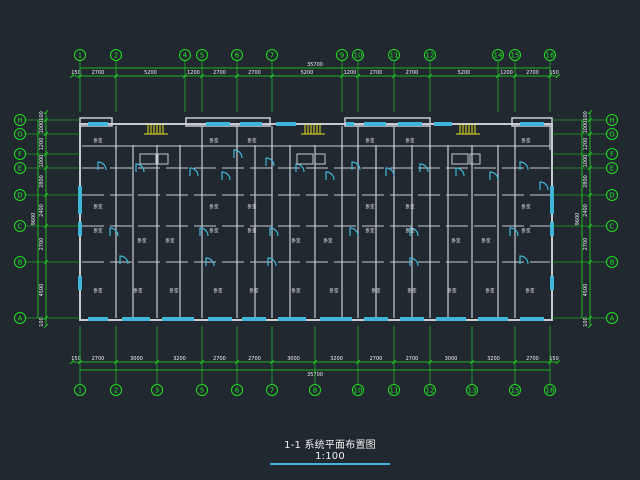 This screenshot has height=480, width=640. What do you see at coordinates (334, 290) in the screenshot?
I see `room-label-30: 卧室` at bounding box center [334, 290].